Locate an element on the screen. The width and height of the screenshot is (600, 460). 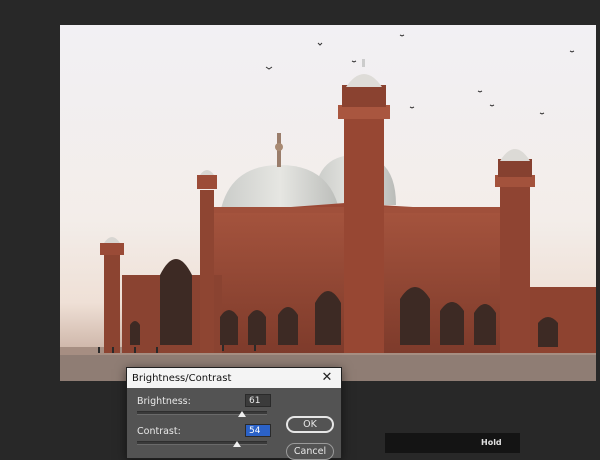
brightness-input is located at coordinates (258, 400).